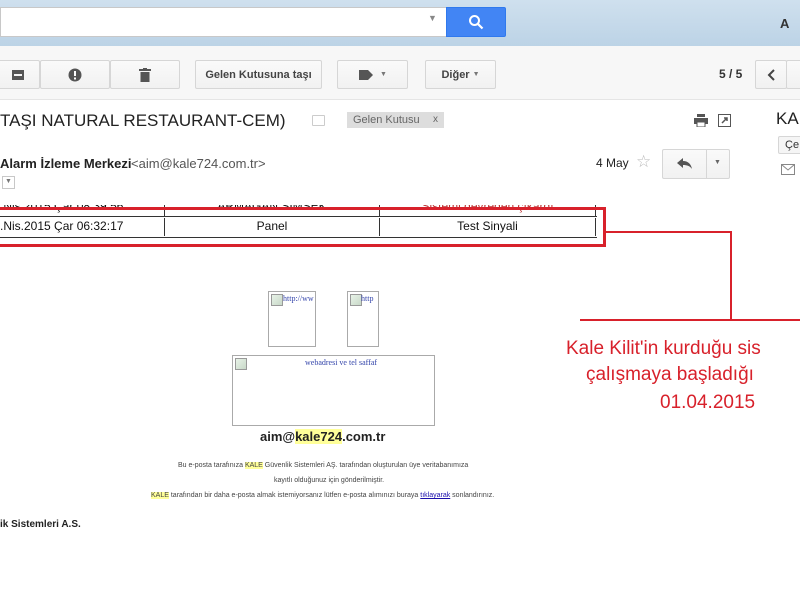  I want to click on more-actions-chevron-icon: ▼, so click(717, 162).